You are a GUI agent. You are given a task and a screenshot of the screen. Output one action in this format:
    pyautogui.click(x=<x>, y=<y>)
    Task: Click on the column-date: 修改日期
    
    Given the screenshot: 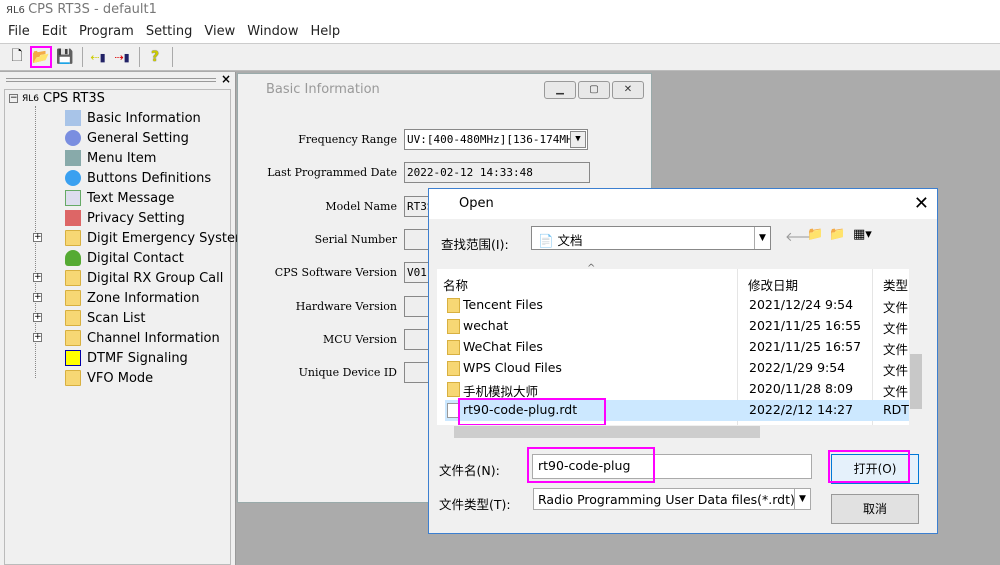 What is the action you would take?
    pyautogui.click(x=773, y=284)
    